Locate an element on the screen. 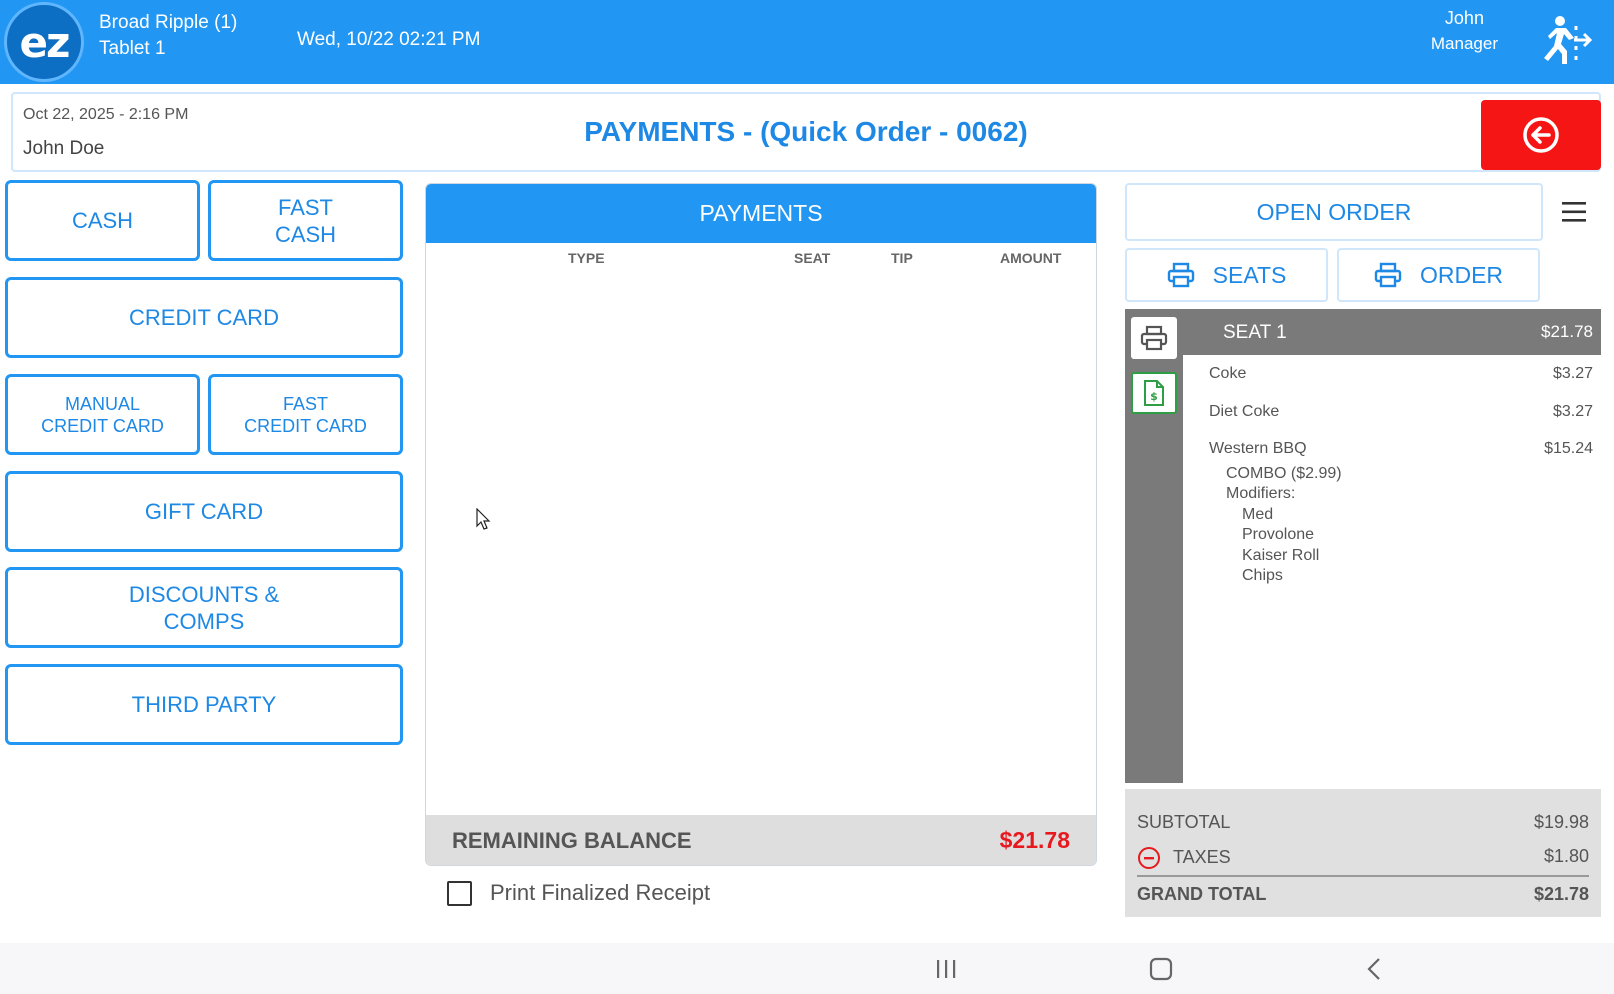 This screenshot has height=994, width=1614. seat-sidebar: $ is located at coordinates (1154, 546).